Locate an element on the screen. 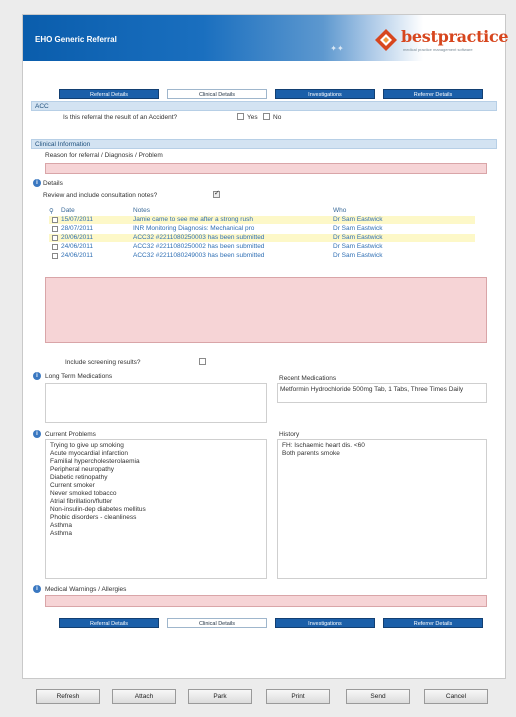 The width and height of the screenshot is (516, 717). details-info-icon: i is located at coordinates (37, 183).